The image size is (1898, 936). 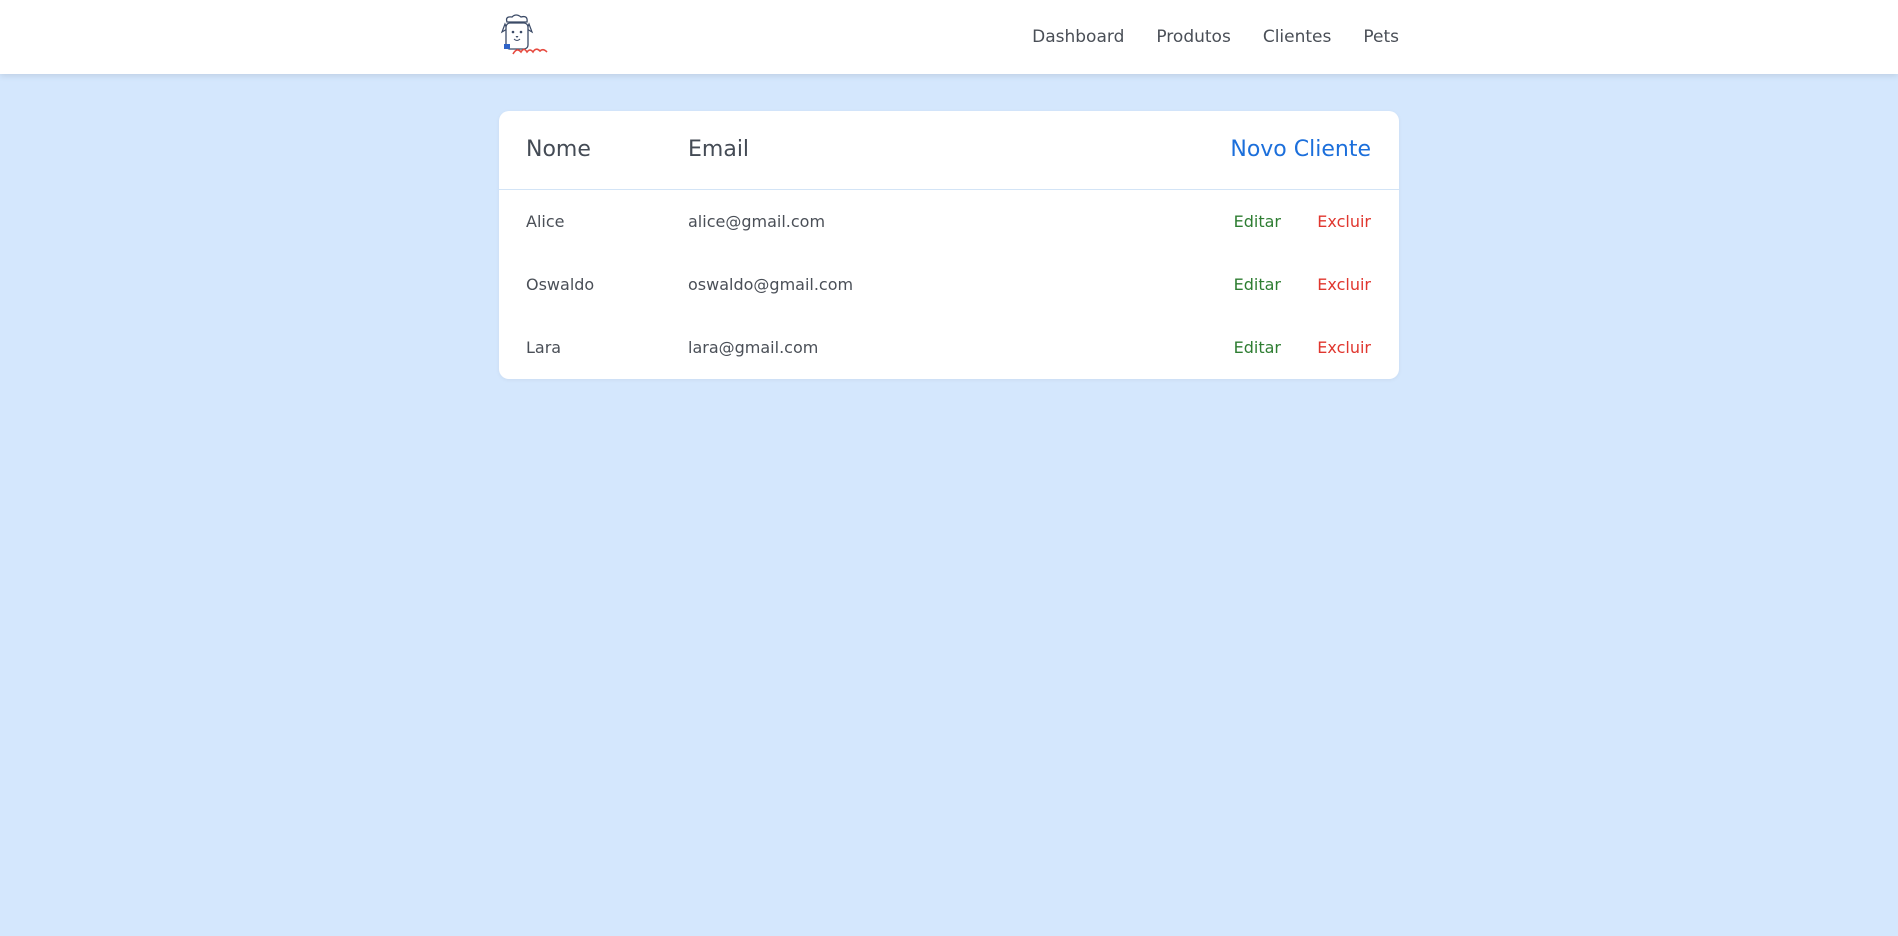 I want to click on top-navbar: Dashboard Produtos Clientes Pets, so click(x=949, y=37).